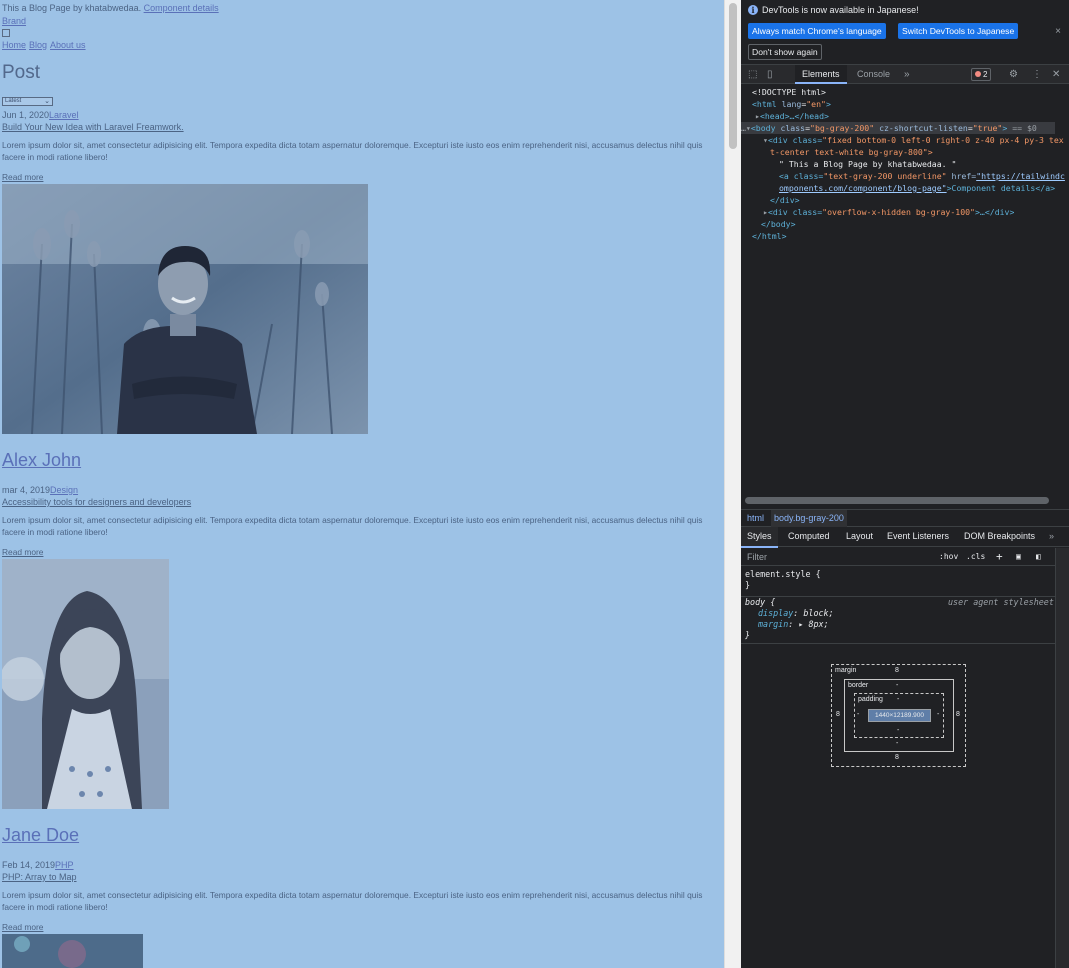  What do you see at coordinates (361, 877) in the screenshot?
I see `post-title-link: PHP: Array to Map` at bounding box center [361, 877].